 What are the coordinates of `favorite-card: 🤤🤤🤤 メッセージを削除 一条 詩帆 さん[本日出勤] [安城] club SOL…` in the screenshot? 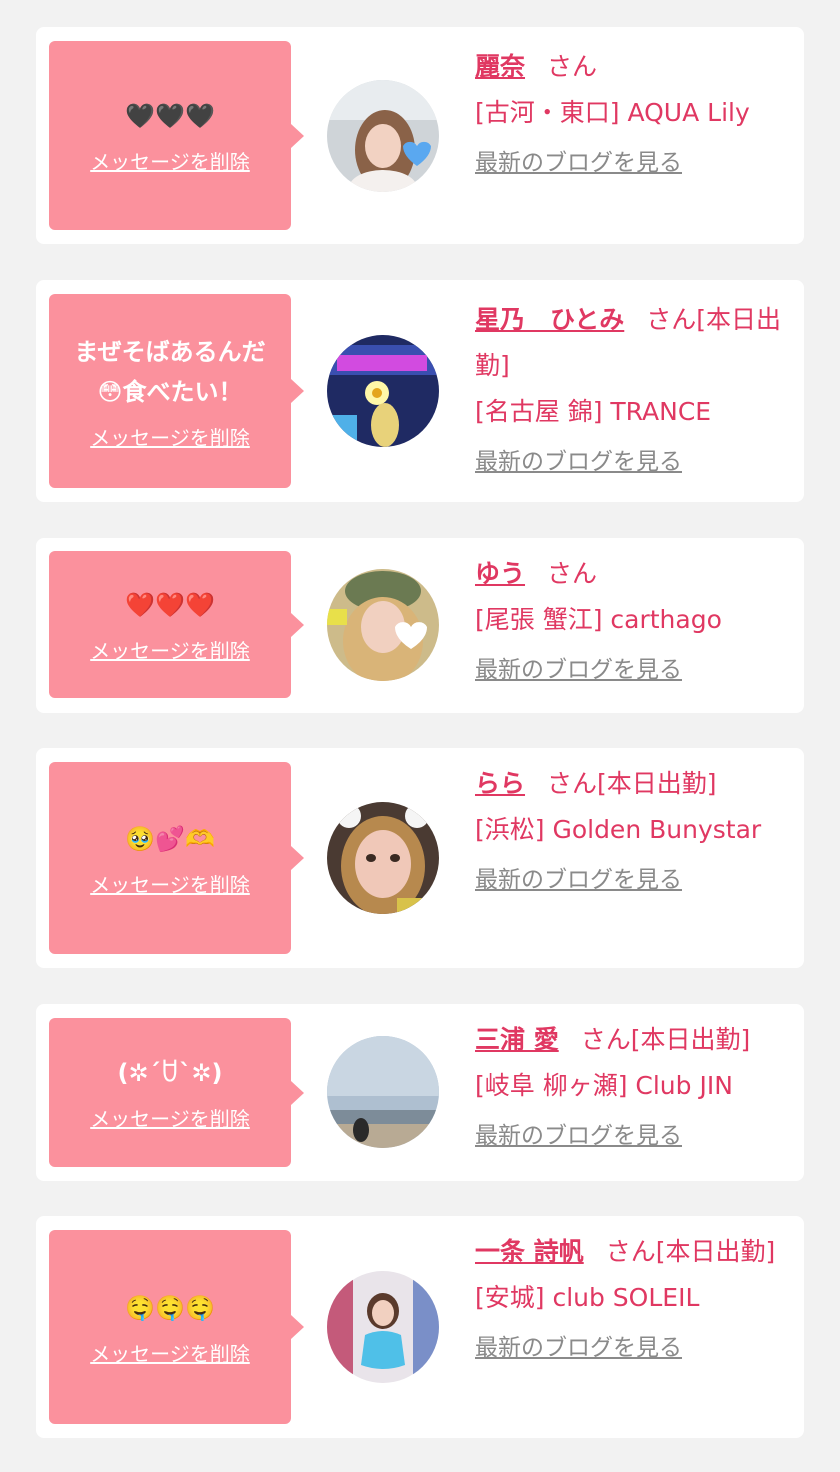 It's located at (420, 1327).